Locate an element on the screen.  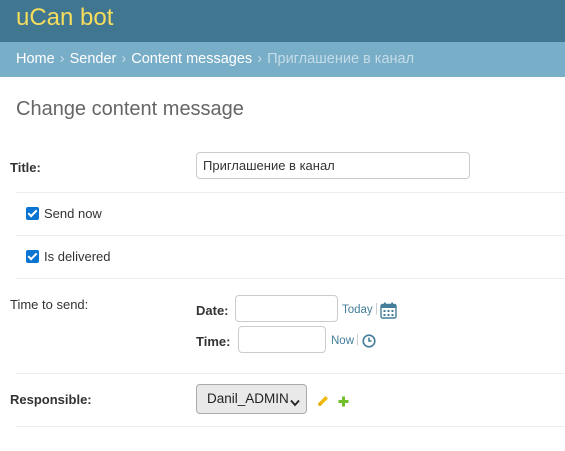
send-now-checkbox is located at coordinates (32, 213).